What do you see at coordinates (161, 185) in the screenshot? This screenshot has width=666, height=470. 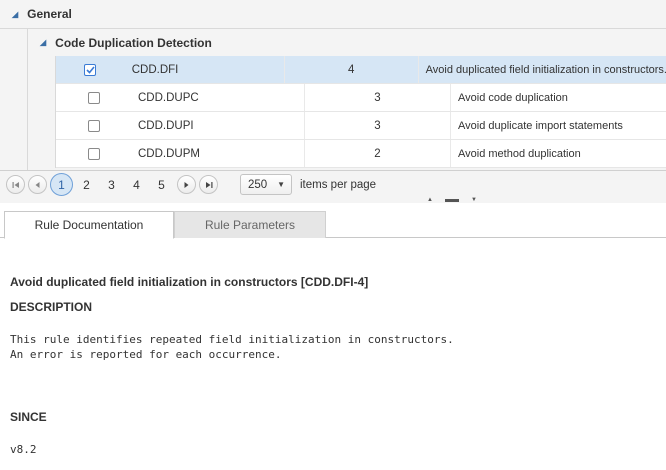 I see `page-number: 5` at bounding box center [161, 185].